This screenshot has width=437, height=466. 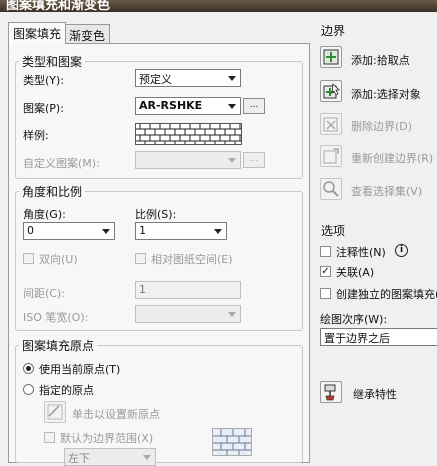 I want to click on type-select: 预定义, so click(x=188, y=78).